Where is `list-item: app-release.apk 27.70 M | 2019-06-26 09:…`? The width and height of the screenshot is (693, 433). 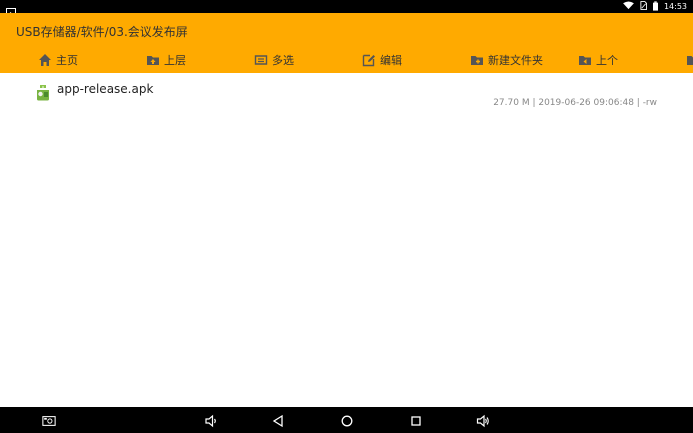
list-item: app-release.apk 27.70 M | 2019-06-26 09:… is located at coordinates (346, 93).